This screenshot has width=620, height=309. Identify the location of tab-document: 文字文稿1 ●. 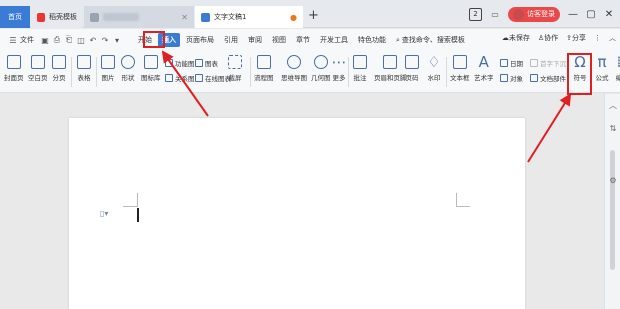
(249, 17).